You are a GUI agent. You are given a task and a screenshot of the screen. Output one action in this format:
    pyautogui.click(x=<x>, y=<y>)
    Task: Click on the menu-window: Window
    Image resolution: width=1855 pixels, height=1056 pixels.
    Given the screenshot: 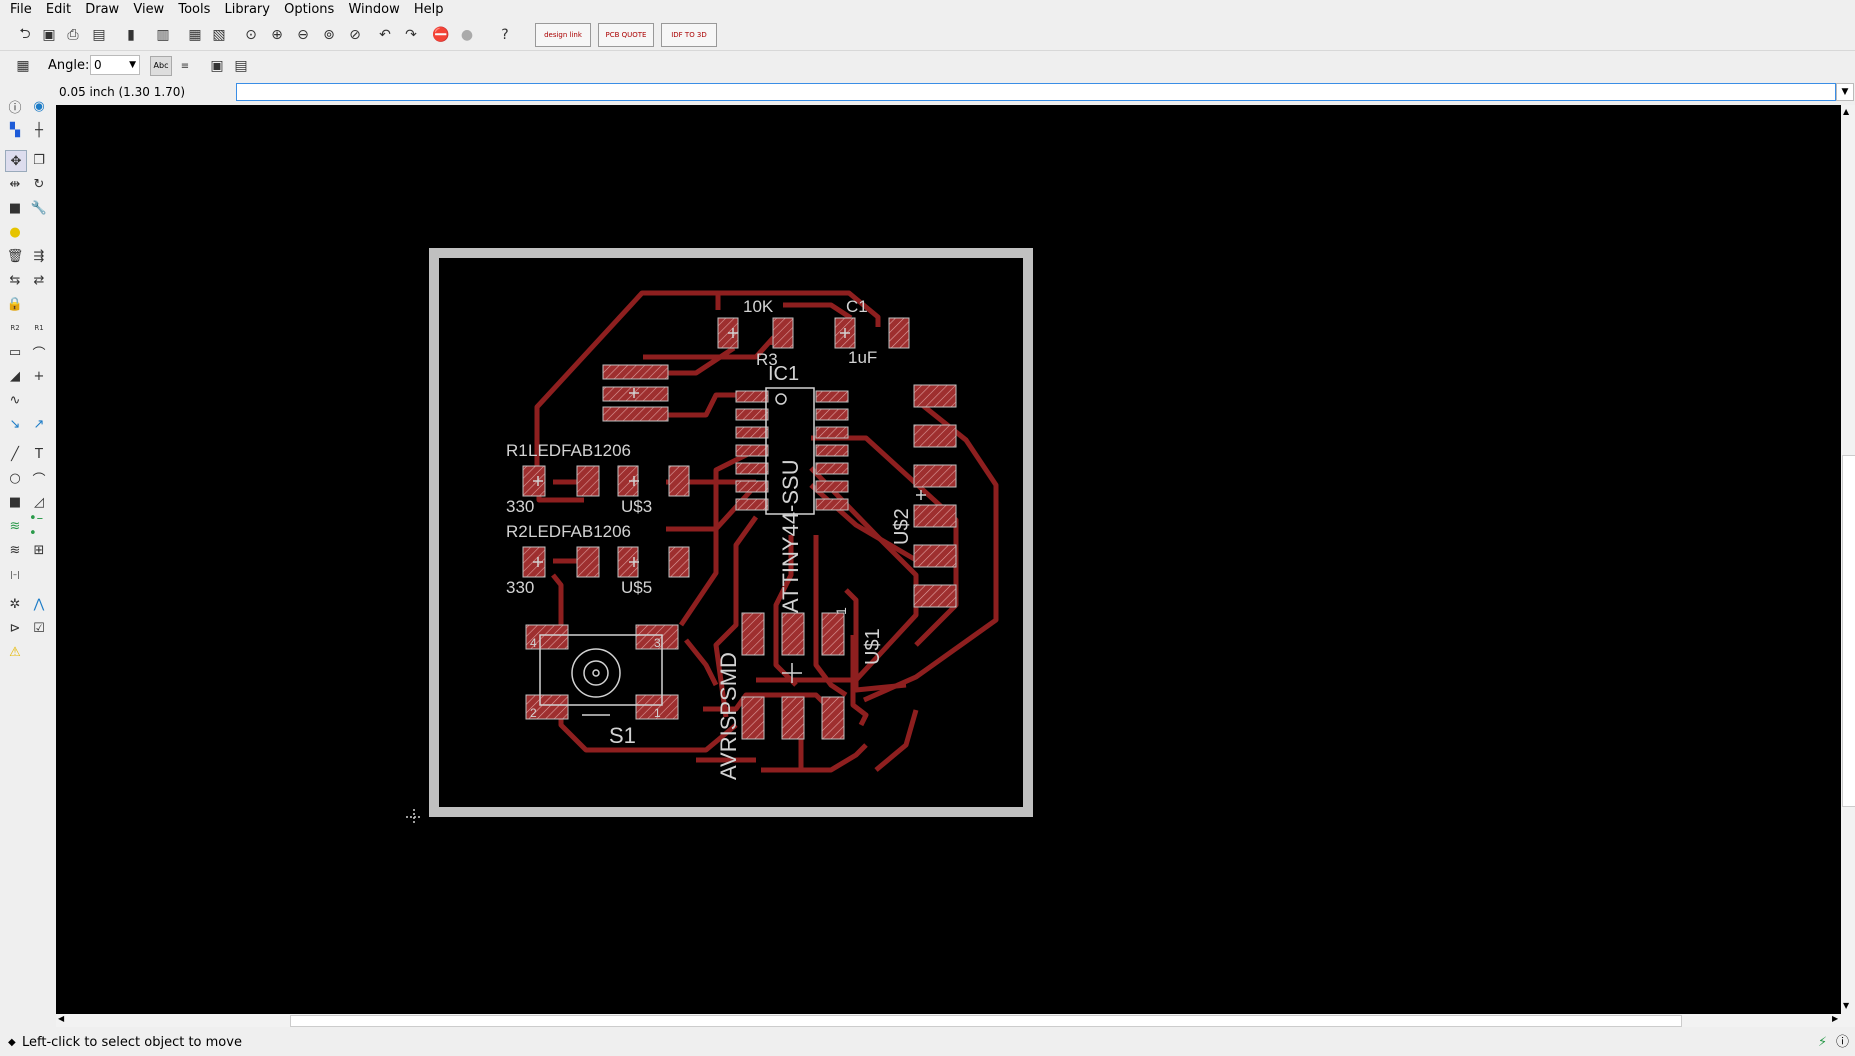 What is the action you would take?
    pyautogui.click(x=373, y=9)
    